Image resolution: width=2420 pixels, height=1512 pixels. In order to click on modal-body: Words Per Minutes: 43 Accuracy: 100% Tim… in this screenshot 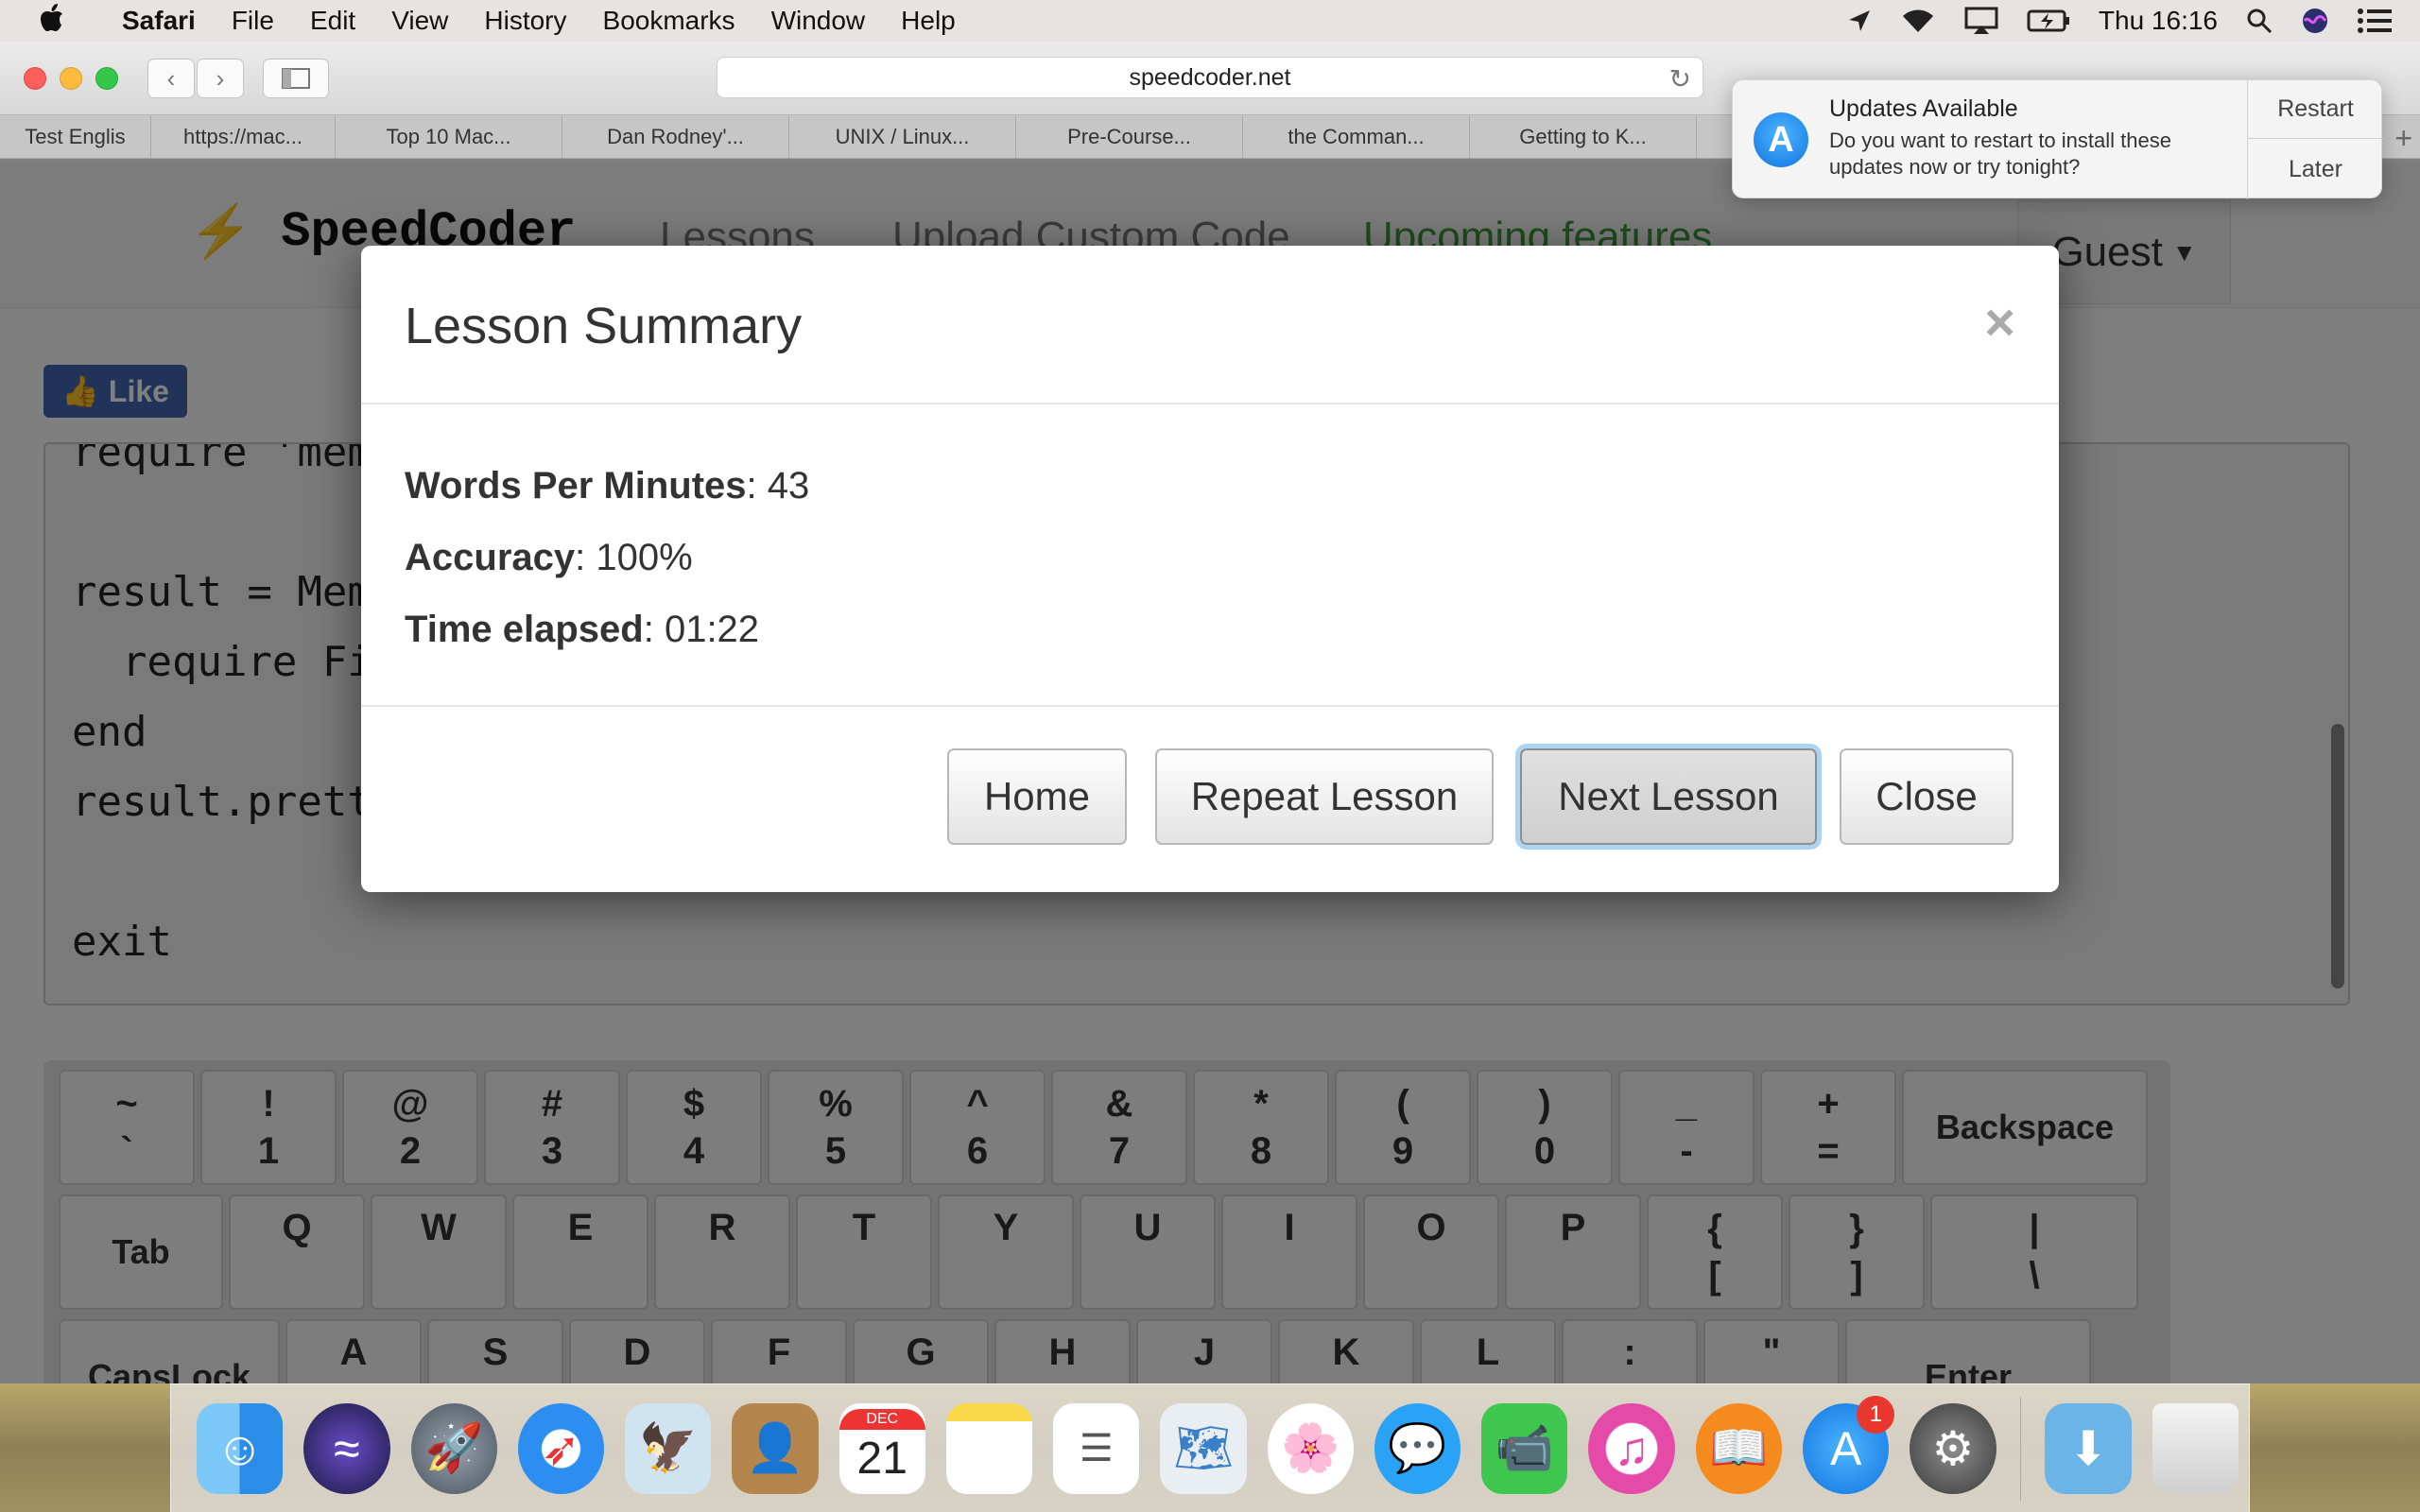, I will do `click(1210, 555)`.